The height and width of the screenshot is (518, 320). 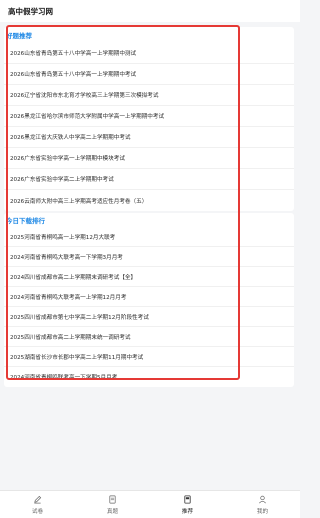 I want to click on list-item: 2025四川省成都市第七中学高二上学期12月阶段性考试, so click(x=149, y=317).